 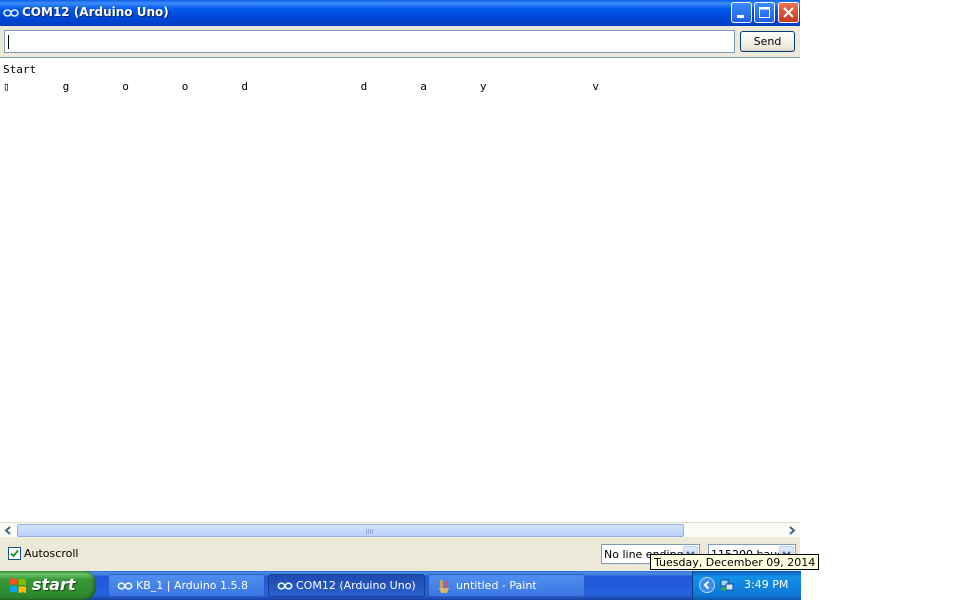 What do you see at coordinates (356, 585) in the screenshot?
I see `taskbar-item-label: COM12 (Arduino Uno)` at bounding box center [356, 585].